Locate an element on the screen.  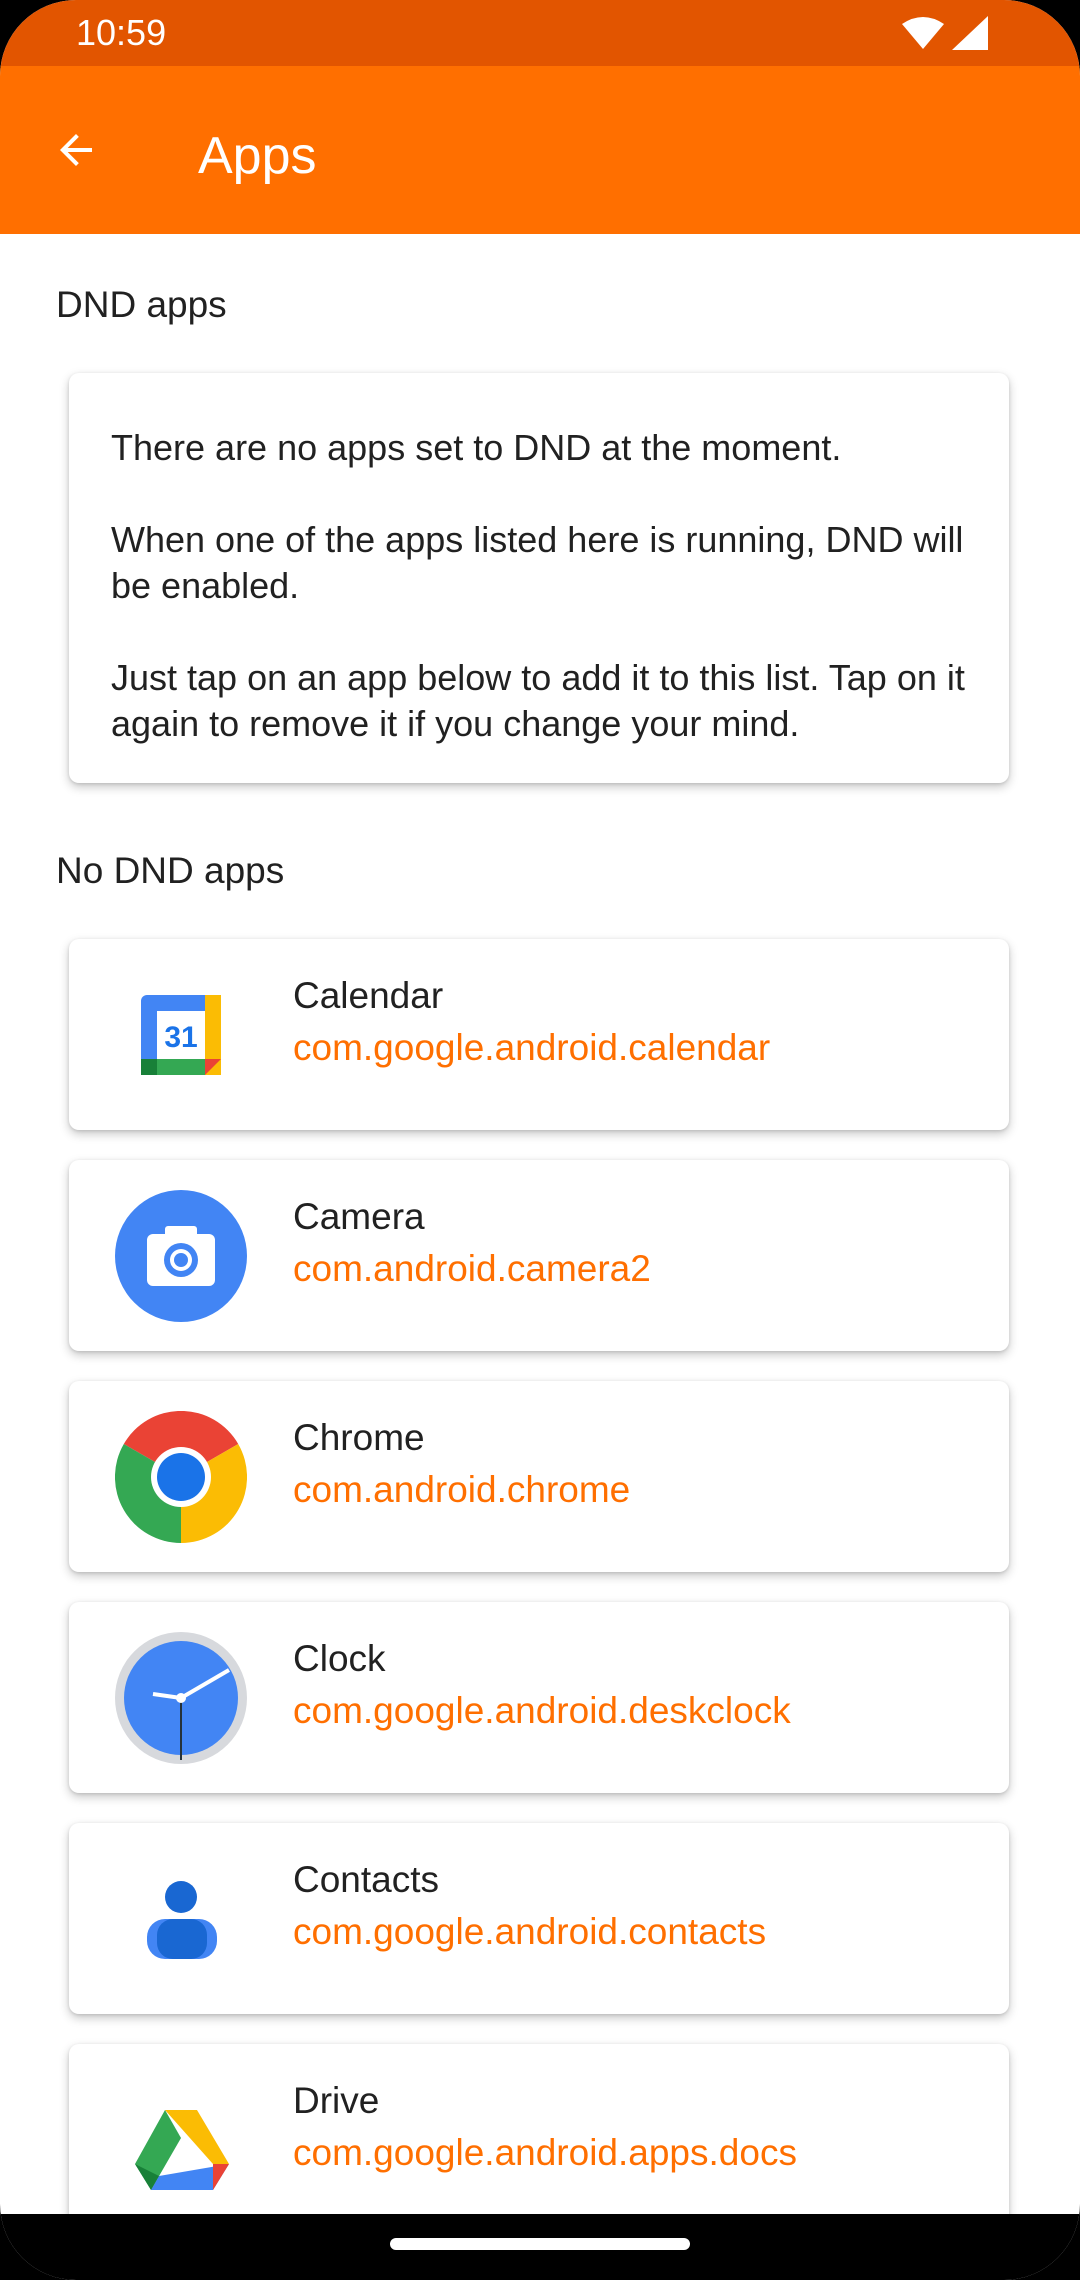
app-package: com.google.android.contacts is located at coordinates (530, 1931).